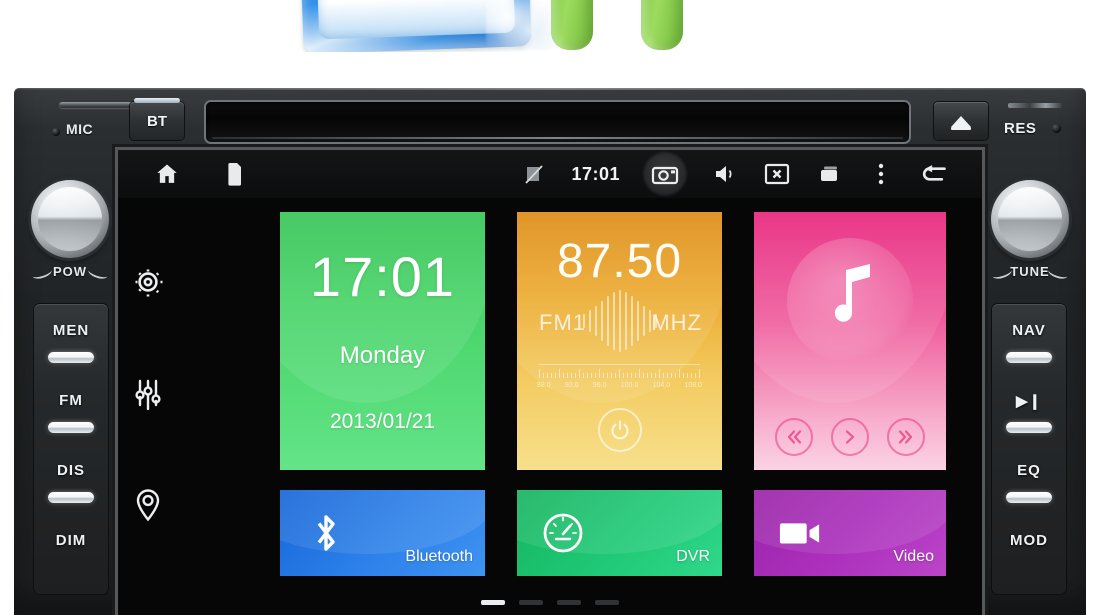  I want to click on tile-dvr: DVR, so click(619, 533).